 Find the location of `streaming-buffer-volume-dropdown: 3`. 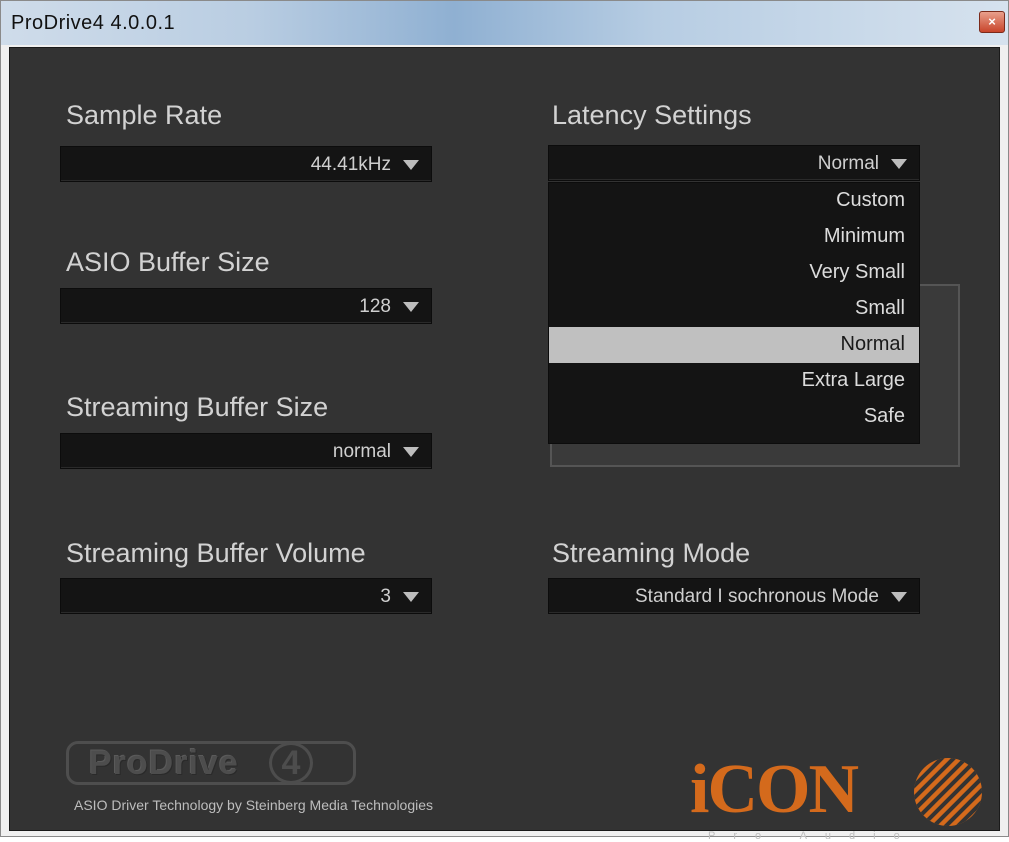

streaming-buffer-volume-dropdown: 3 is located at coordinates (246, 596).